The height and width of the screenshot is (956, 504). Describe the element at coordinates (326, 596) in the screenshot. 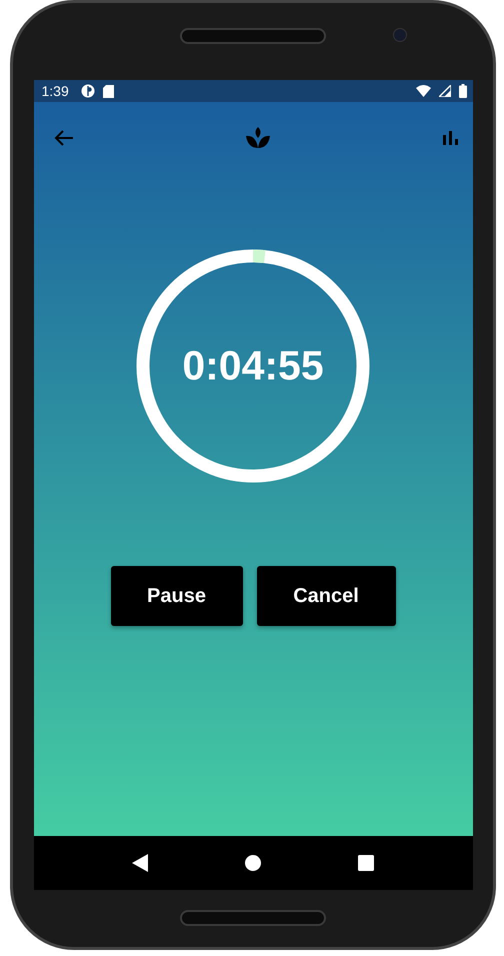

I see `action-button: Cancel` at that location.